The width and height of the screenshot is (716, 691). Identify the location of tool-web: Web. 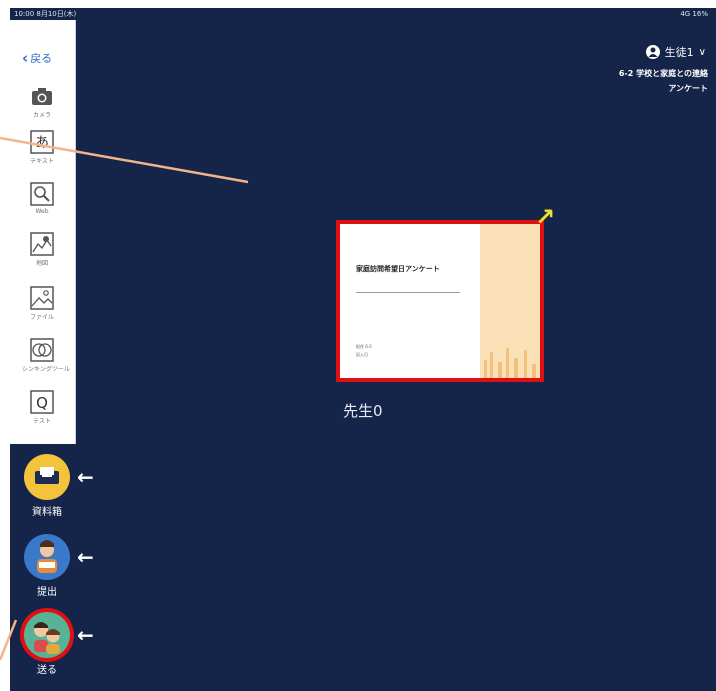
(42, 198).